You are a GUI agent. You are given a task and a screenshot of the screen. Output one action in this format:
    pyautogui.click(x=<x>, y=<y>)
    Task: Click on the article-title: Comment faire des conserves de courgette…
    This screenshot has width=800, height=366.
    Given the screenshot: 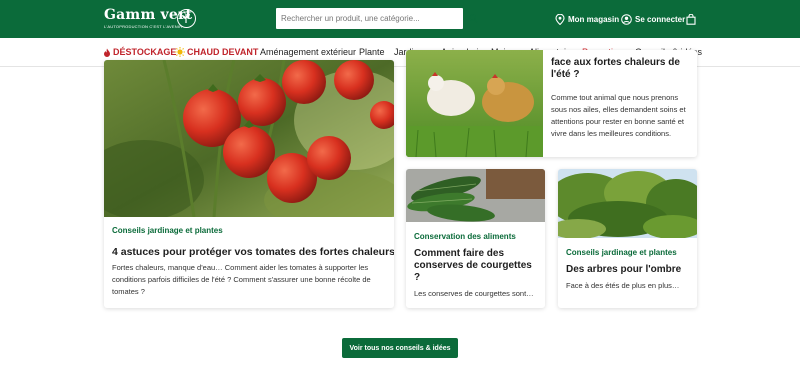 What is the action you would take?
    pyautogui.click(x=473, y=265)
    